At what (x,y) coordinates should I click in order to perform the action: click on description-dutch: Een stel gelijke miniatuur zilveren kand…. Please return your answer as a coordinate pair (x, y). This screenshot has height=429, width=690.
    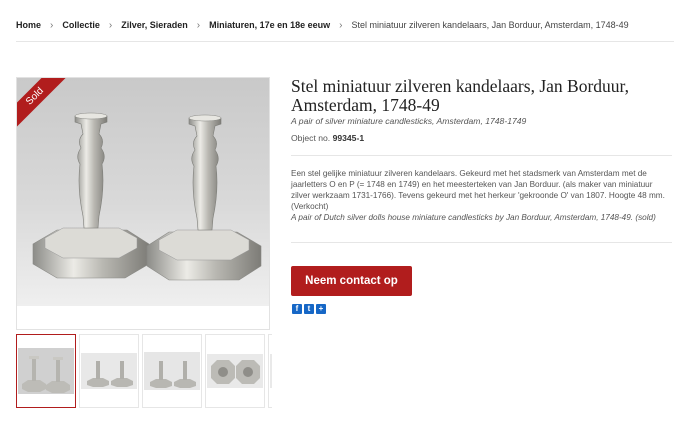
    Looking at the image, I should click on (478, 190).